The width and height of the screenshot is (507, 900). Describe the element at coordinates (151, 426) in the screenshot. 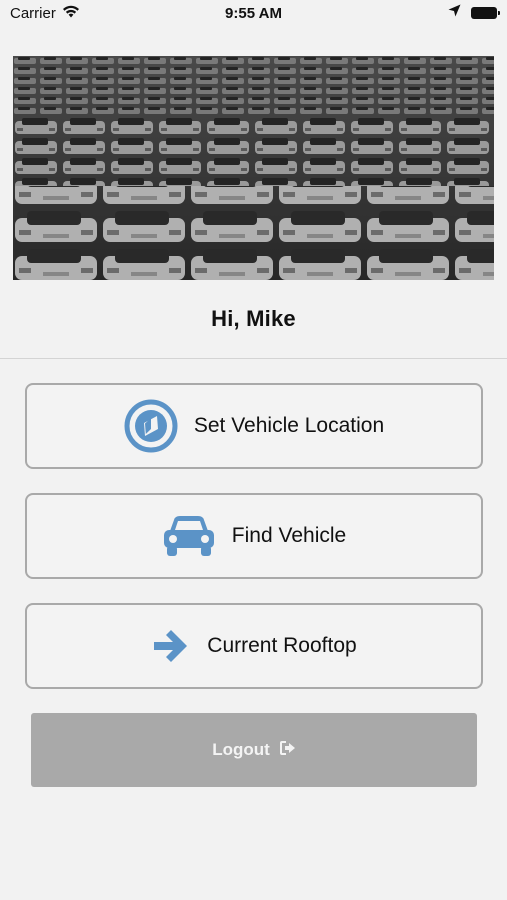

I see `compass-icon` at that location.